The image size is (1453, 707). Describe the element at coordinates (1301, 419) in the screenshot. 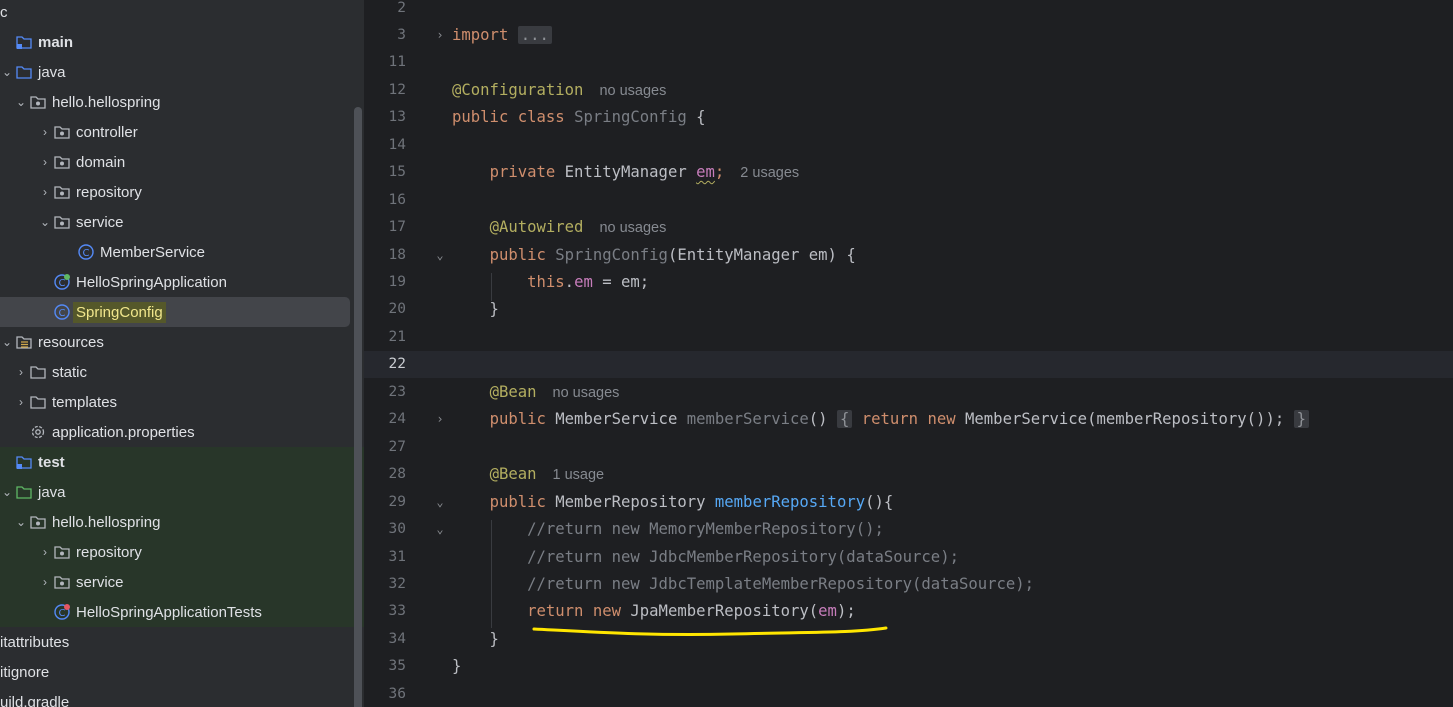

I see `folded-code-marker: }` at that location.